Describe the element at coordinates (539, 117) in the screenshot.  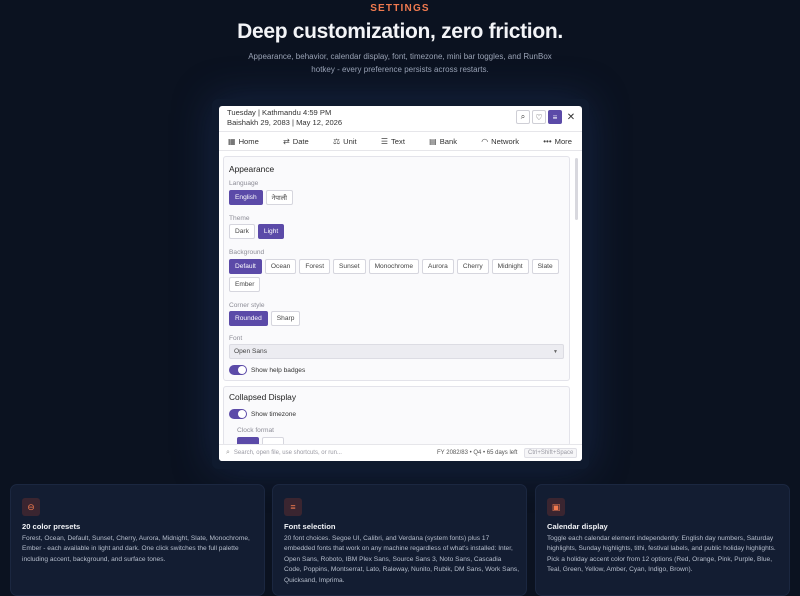
I see `heart-icon: ♡` at that location.